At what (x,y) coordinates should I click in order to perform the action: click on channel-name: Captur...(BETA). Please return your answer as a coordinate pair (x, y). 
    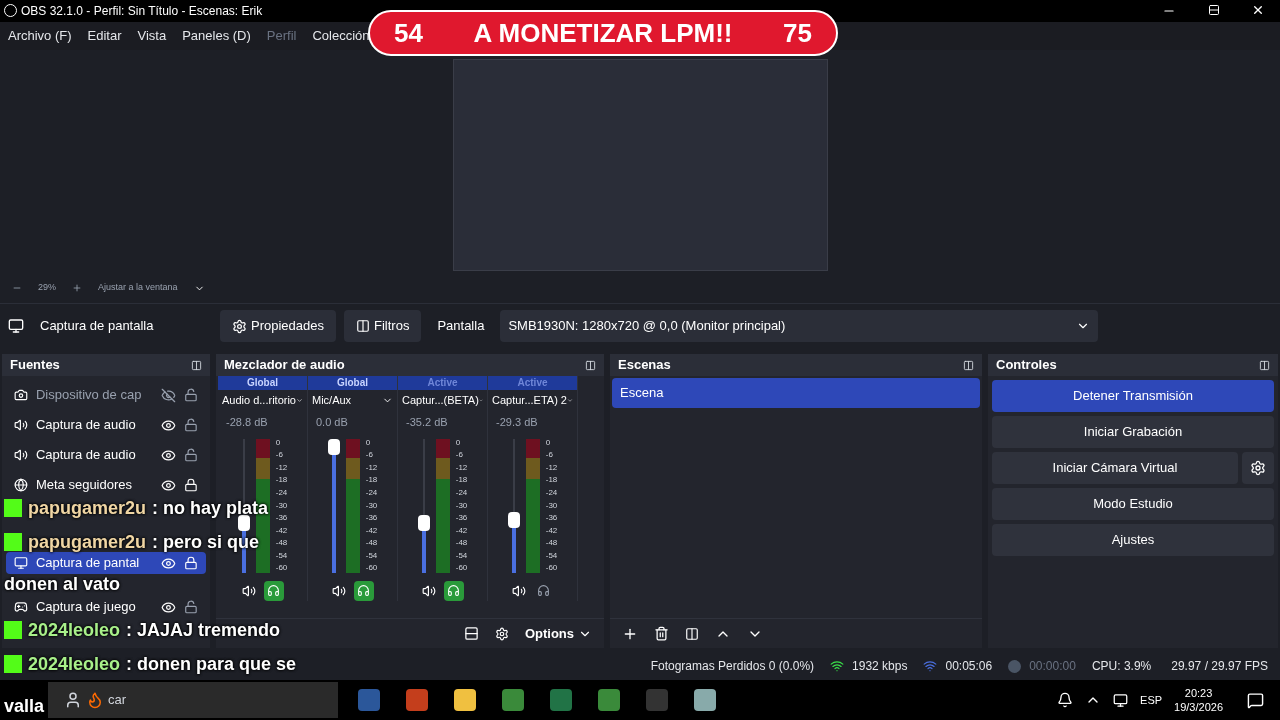
    Looking at the image, I should click on (440, 400).